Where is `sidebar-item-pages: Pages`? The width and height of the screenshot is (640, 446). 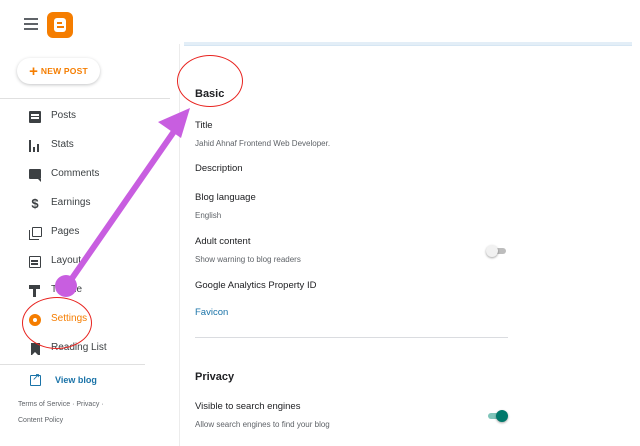
sidebar-item-pages: Pages is located at coordinates (85, 233).